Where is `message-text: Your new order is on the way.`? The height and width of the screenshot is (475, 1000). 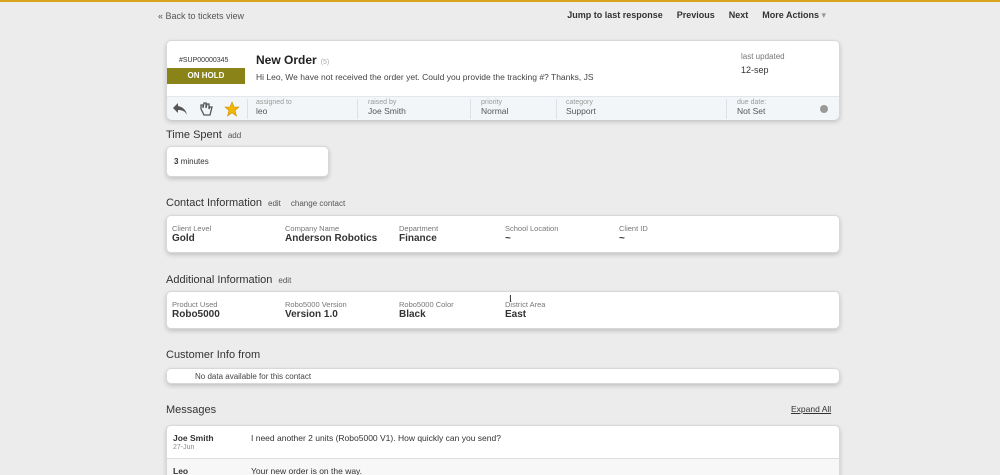 message-text: Your new order is on the way. is located at coordinates (307, 470).